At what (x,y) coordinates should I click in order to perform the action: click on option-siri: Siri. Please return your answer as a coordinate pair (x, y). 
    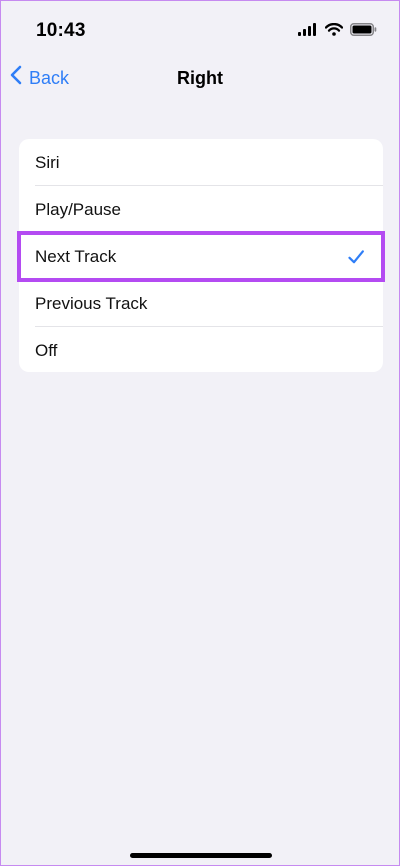
    Looking at the image, I should click on (201, 162).